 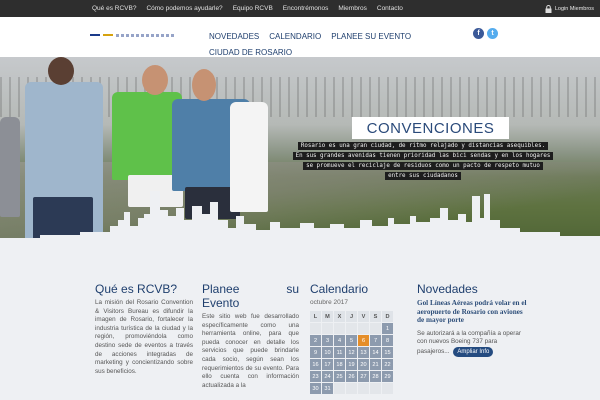 I want to click on news-title: Novedades, so click(x=472, y=289).